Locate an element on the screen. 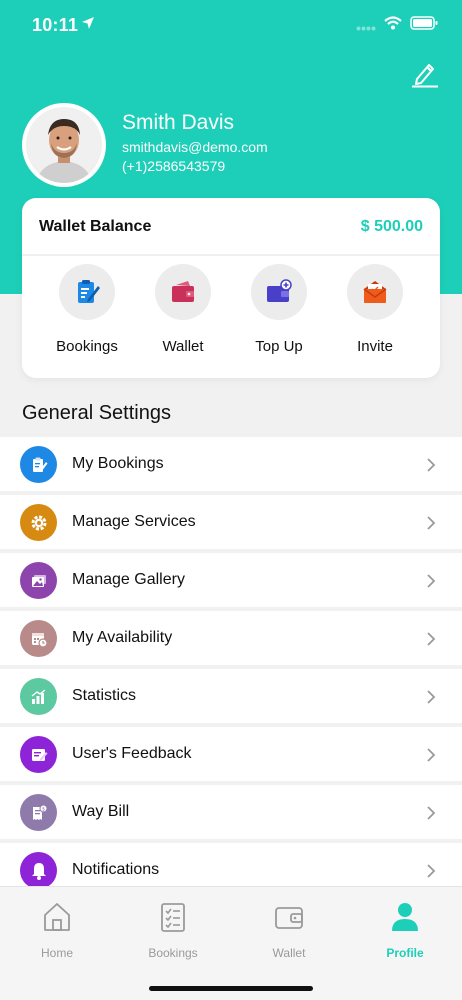 The image size is (462, 1000). profile-phone: (+1)2586543579 is located at coordinates (174, 166).